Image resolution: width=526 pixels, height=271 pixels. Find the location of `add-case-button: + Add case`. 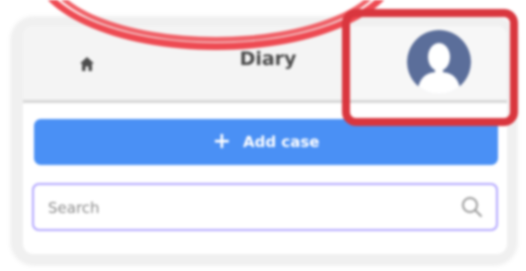

add-case-button: + Add case is located at coordinates (266, 142).